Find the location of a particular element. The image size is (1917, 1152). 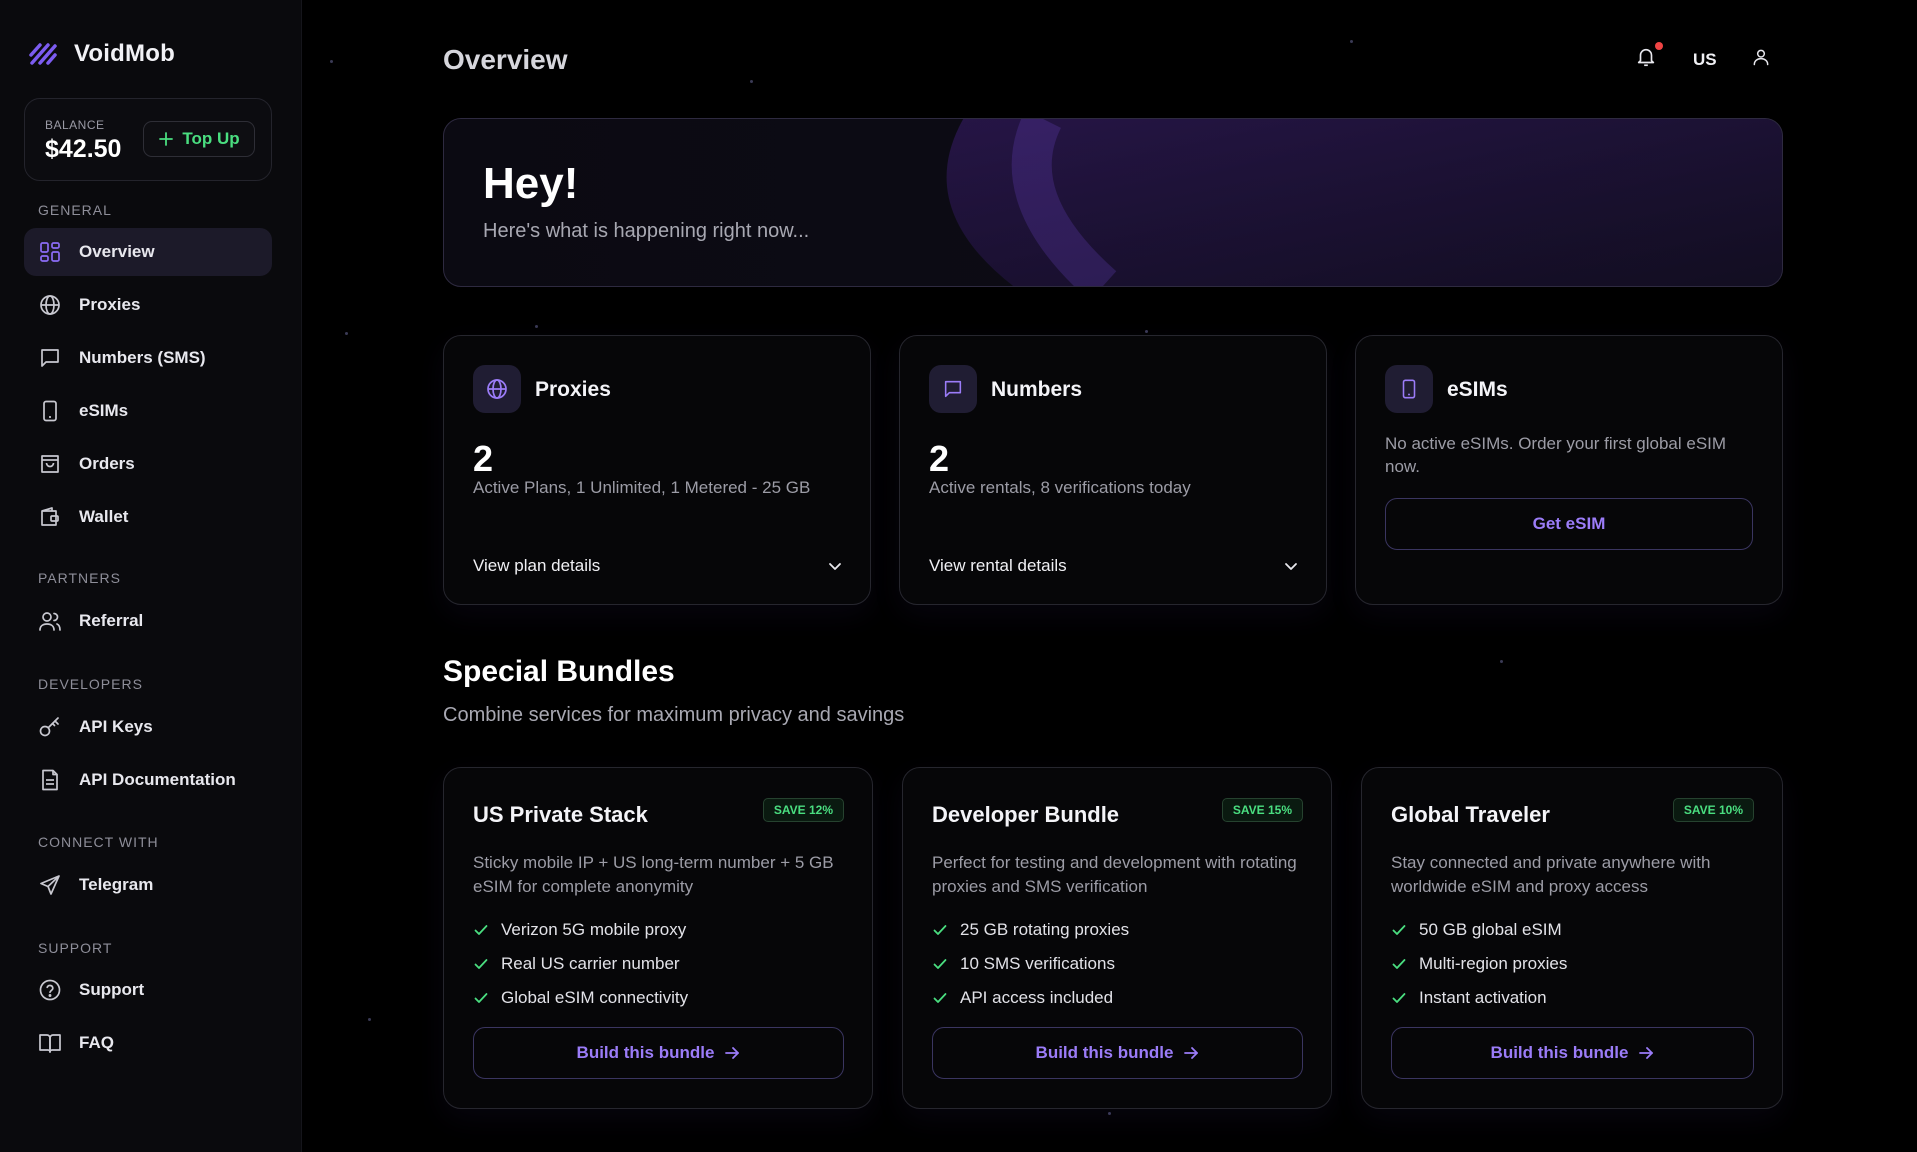

logo-icon is located at coordinates (43, 54).